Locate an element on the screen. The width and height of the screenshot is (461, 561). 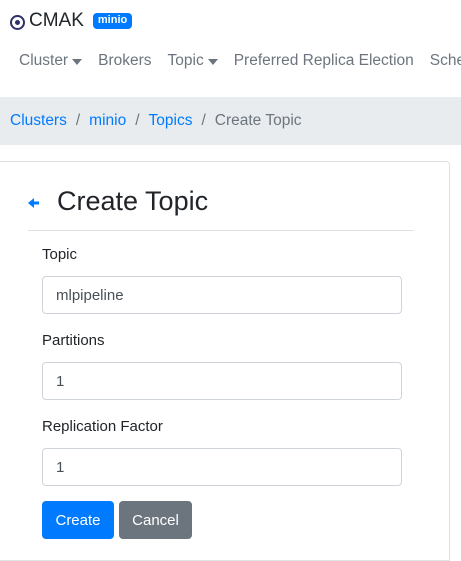
page-title: Create Topic is located at coordinates (133, 201).